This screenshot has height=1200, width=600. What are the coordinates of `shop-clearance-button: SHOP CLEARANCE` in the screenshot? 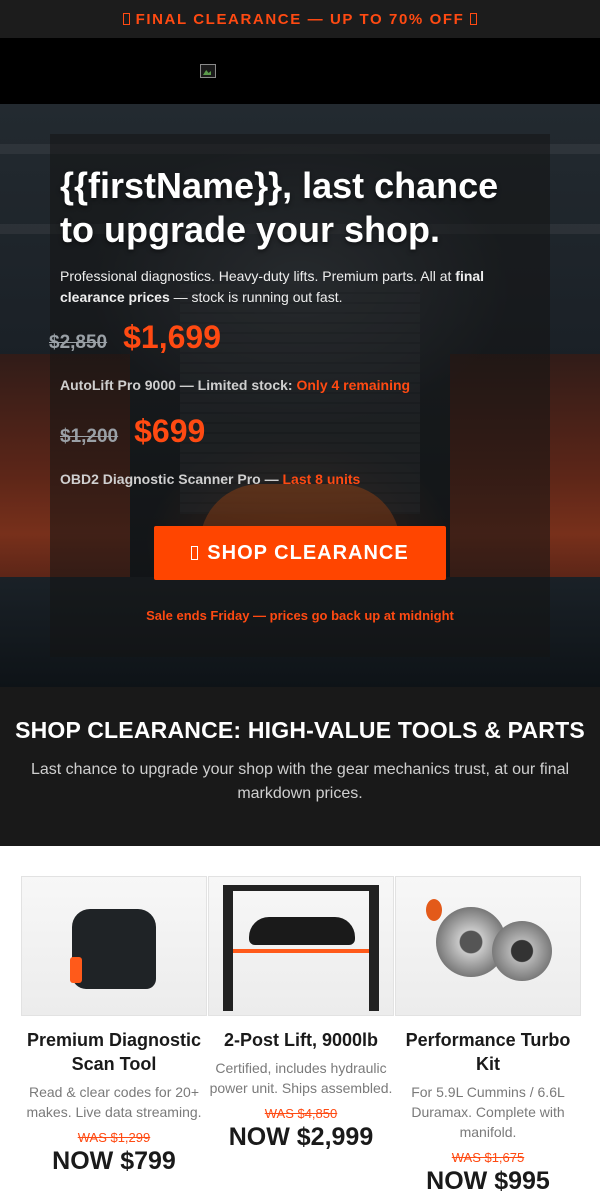 It's located at (300, 553).